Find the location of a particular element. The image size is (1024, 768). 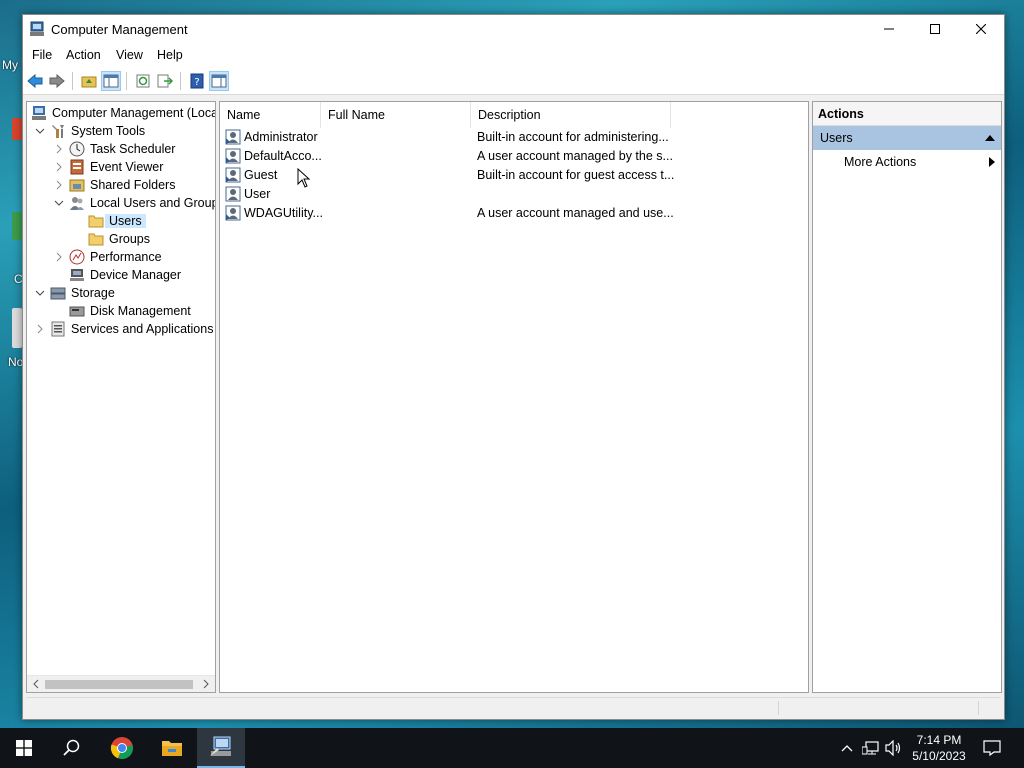

tree-item-performance: Performance is located at coordinates (121, 257).